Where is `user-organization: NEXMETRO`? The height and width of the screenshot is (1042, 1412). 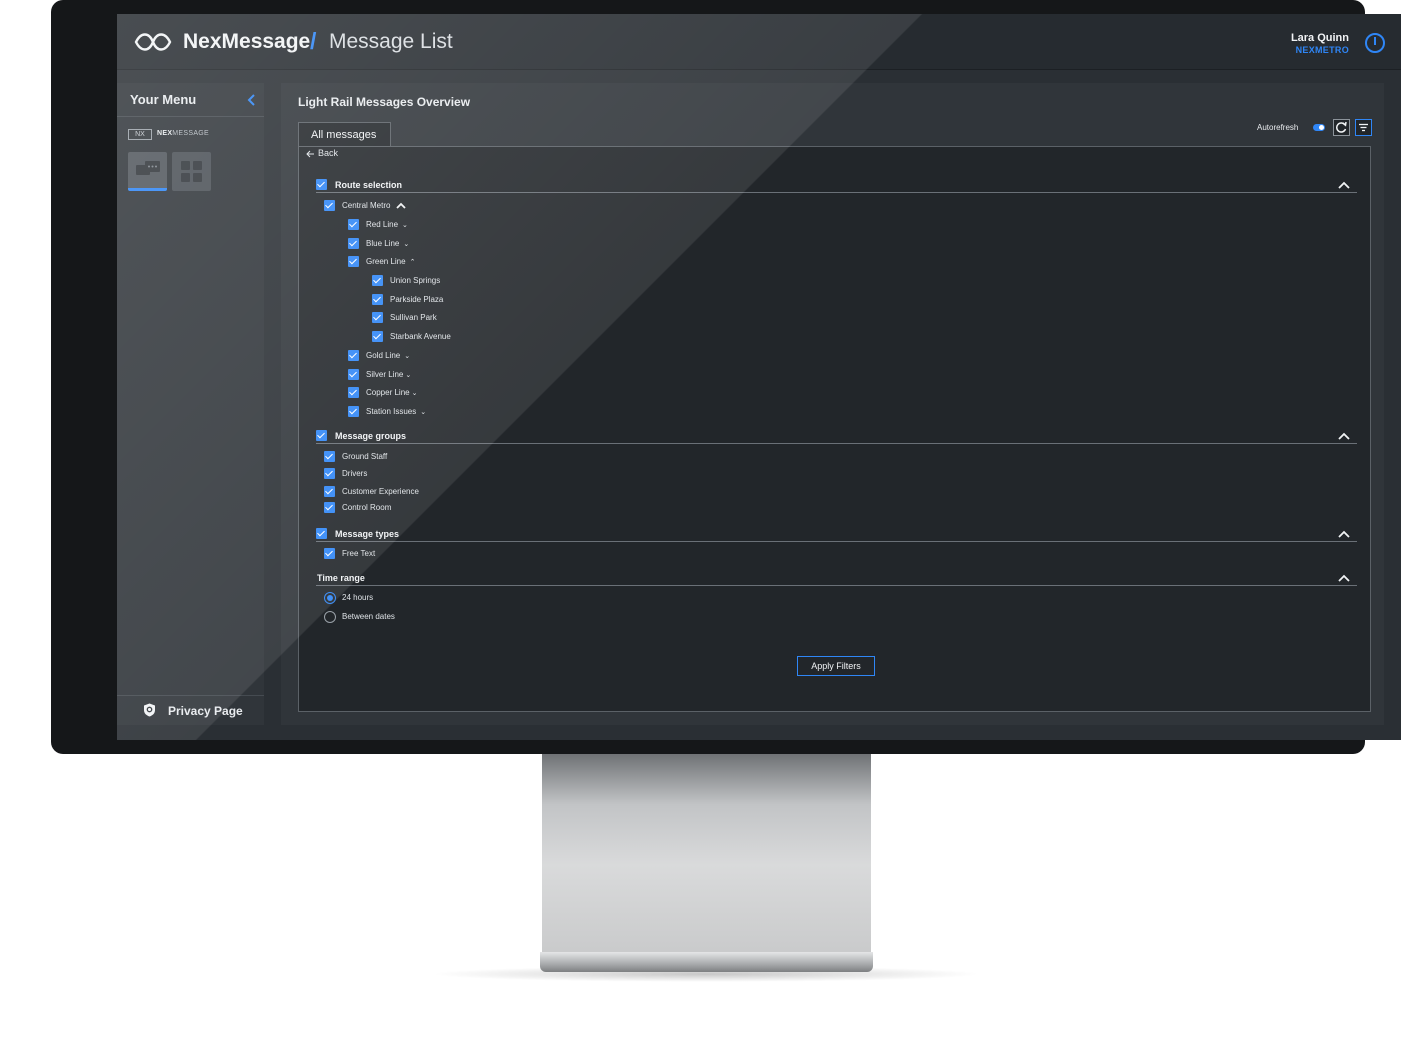
user-organization: NEXMETRO is located at coordinates (1322, 50).